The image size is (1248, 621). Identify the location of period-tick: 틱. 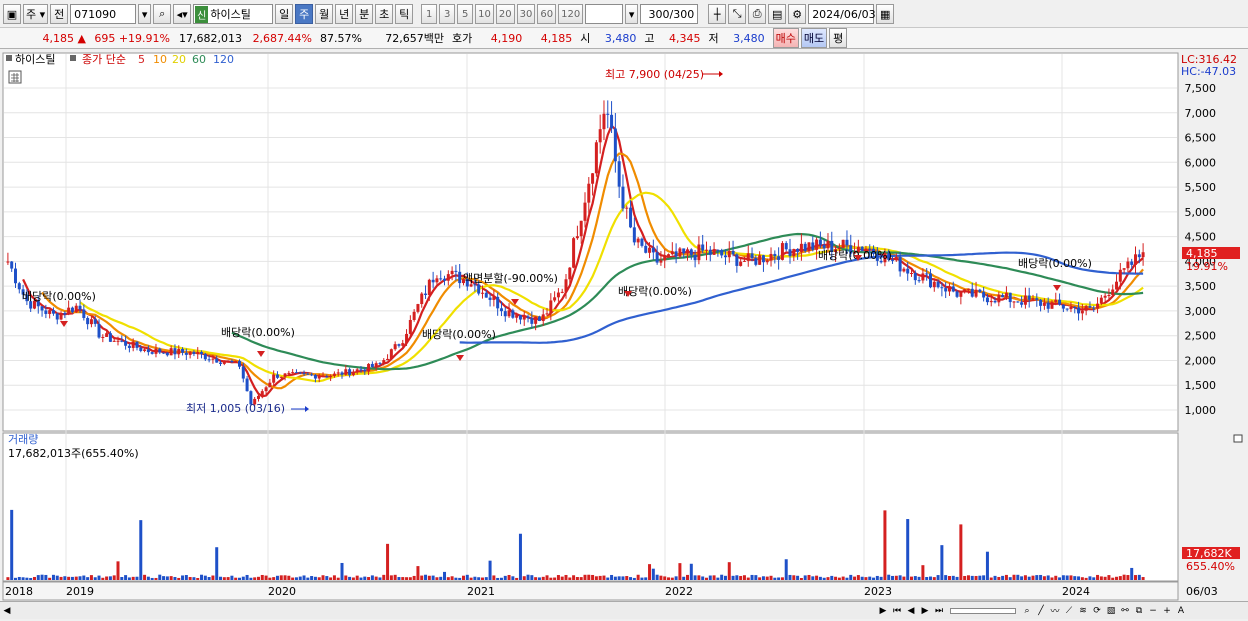
(404, 14).